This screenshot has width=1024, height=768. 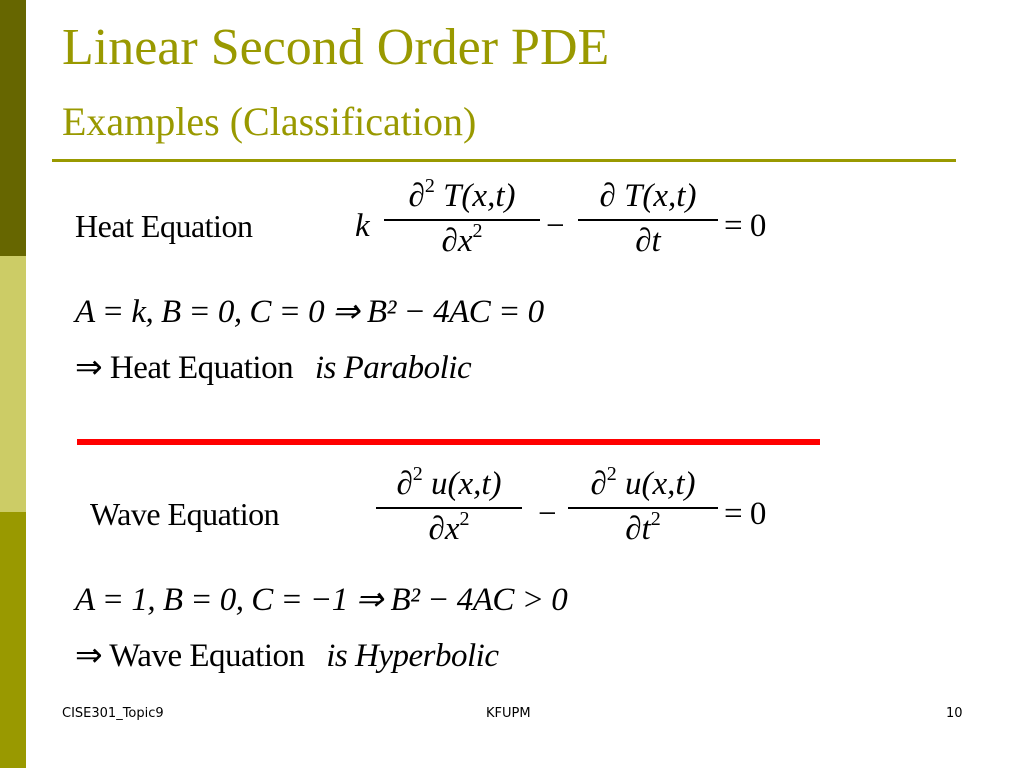 I want to click on heat-coefficients-line: A = k, B = 0, C = 0 ⇒ B² − 4AC = 0, so click(x=309, y=312).